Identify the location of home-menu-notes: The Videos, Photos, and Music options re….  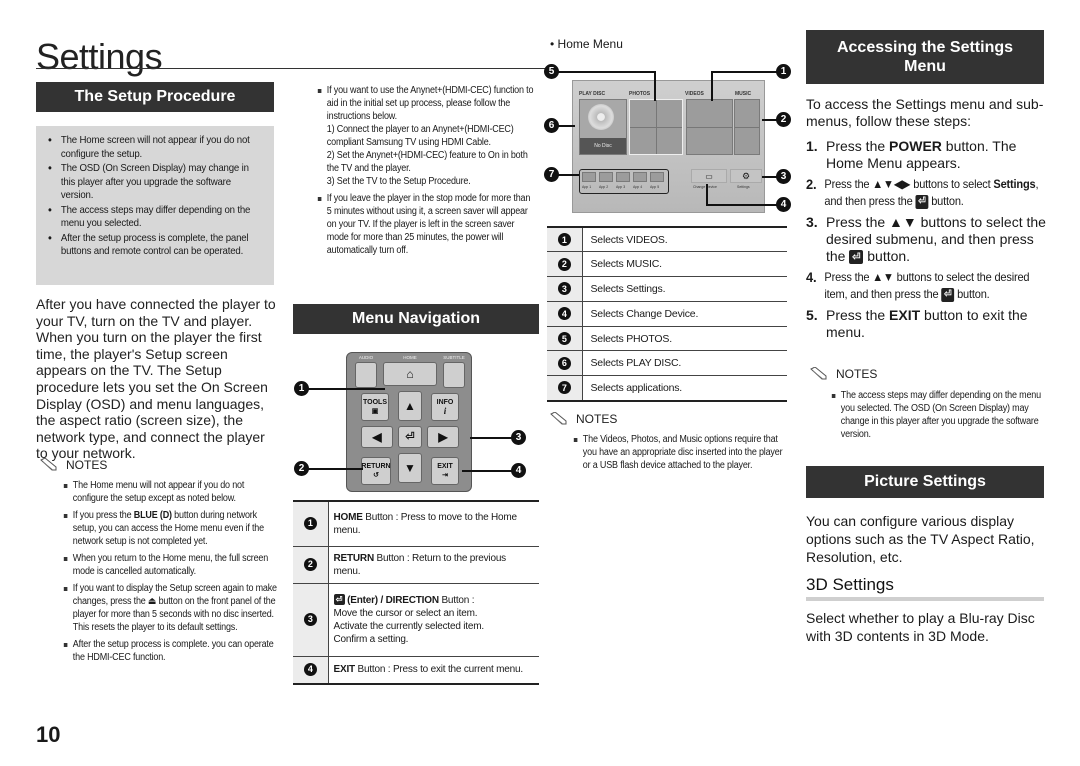
(680, 454).